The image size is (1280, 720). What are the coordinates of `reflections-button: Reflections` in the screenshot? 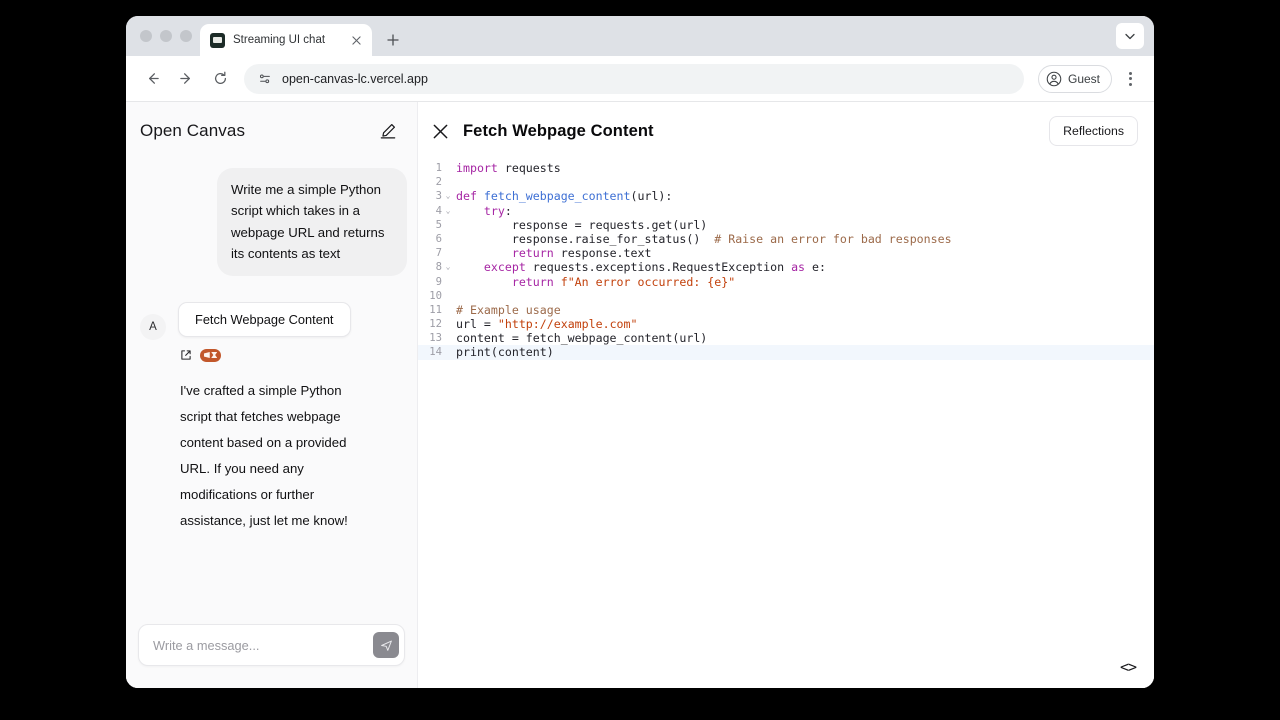 It's located at (1093, 131).